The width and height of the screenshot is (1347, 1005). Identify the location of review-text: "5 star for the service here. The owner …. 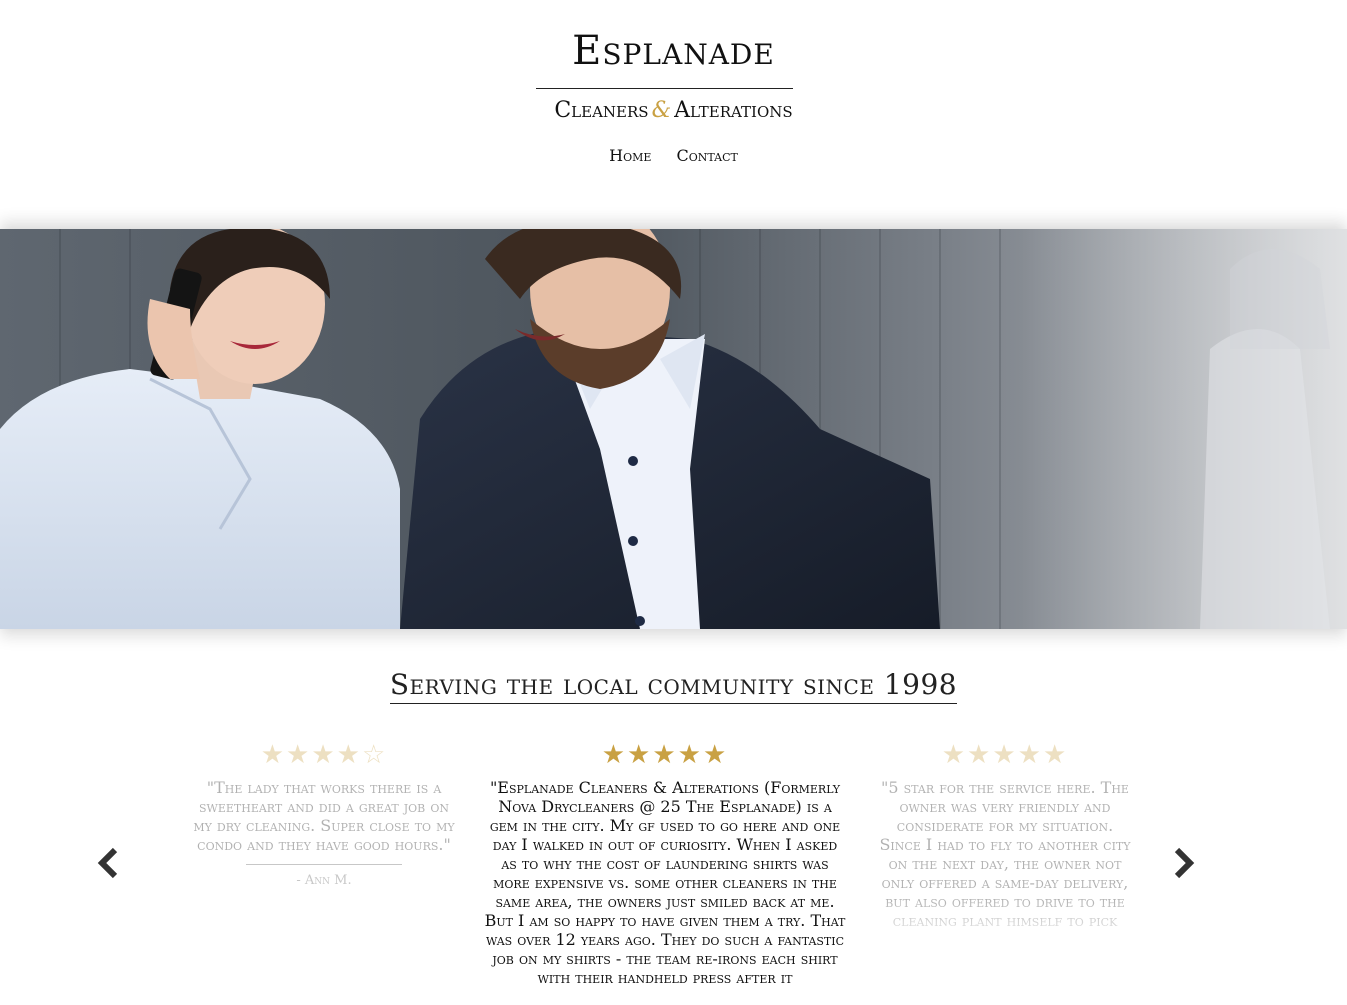
(1005, 854).